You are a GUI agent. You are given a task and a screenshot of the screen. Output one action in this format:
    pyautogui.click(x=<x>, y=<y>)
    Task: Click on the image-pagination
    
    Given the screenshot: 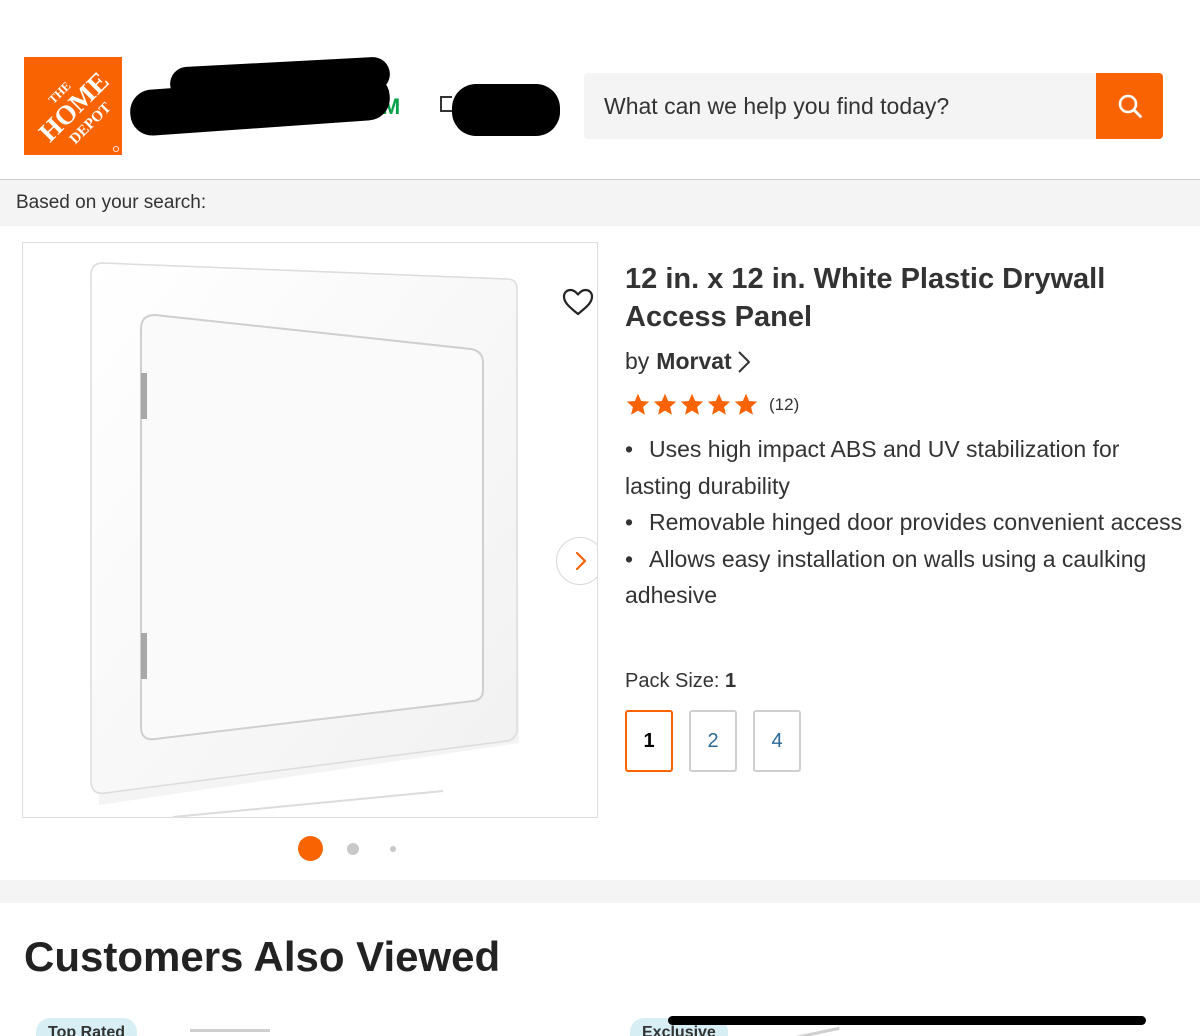 What is the action you would take?
    pyautogui.click(x=351, y=849)
    